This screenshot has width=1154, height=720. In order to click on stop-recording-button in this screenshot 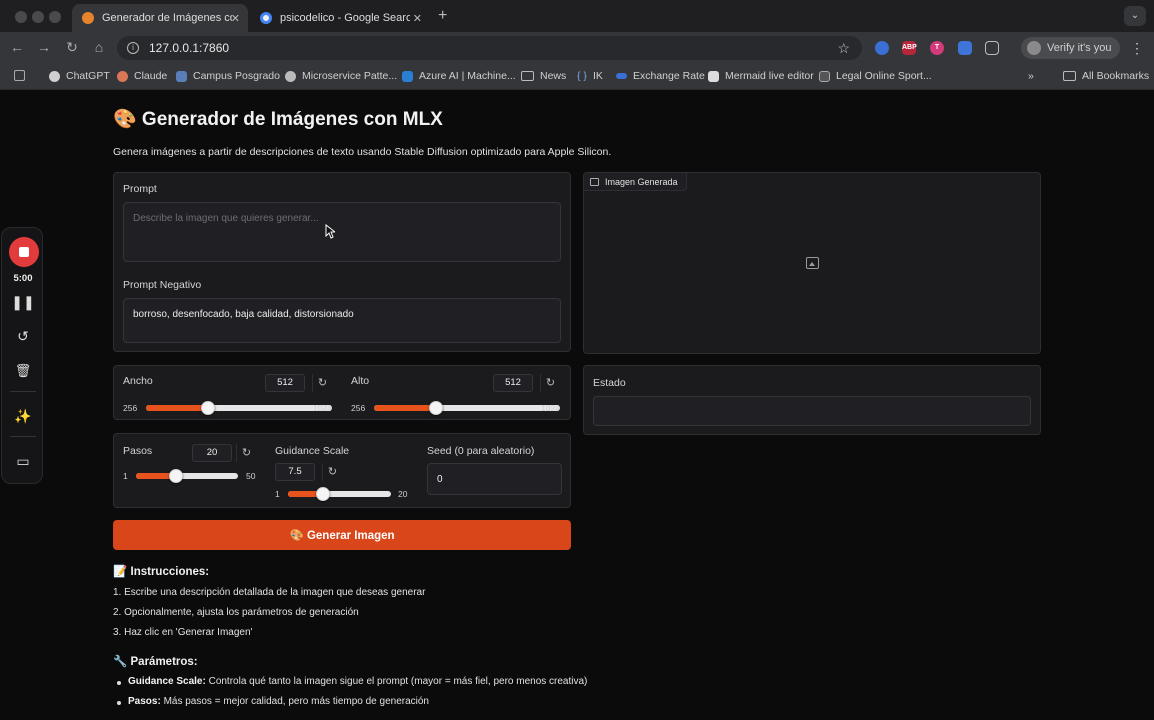, I will do `click(24, 252)`.